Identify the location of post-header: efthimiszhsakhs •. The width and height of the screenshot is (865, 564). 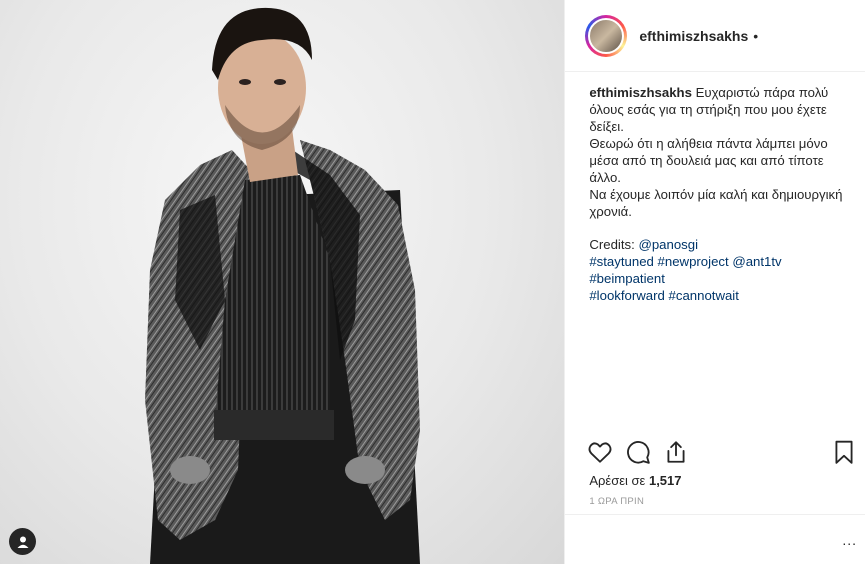
(715, 36).